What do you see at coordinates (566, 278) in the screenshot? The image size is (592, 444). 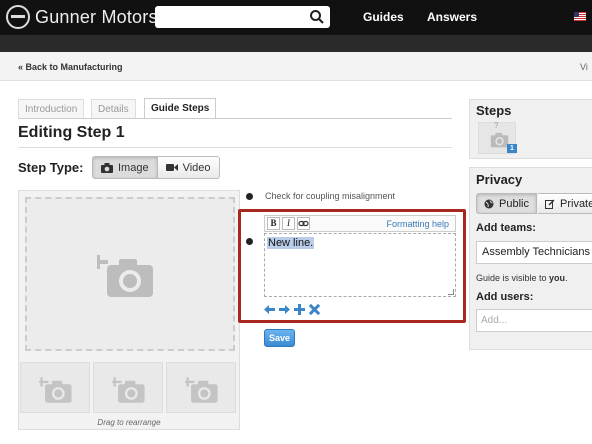 I see `visibility-suffix: .` at bounding box center [566, 278].